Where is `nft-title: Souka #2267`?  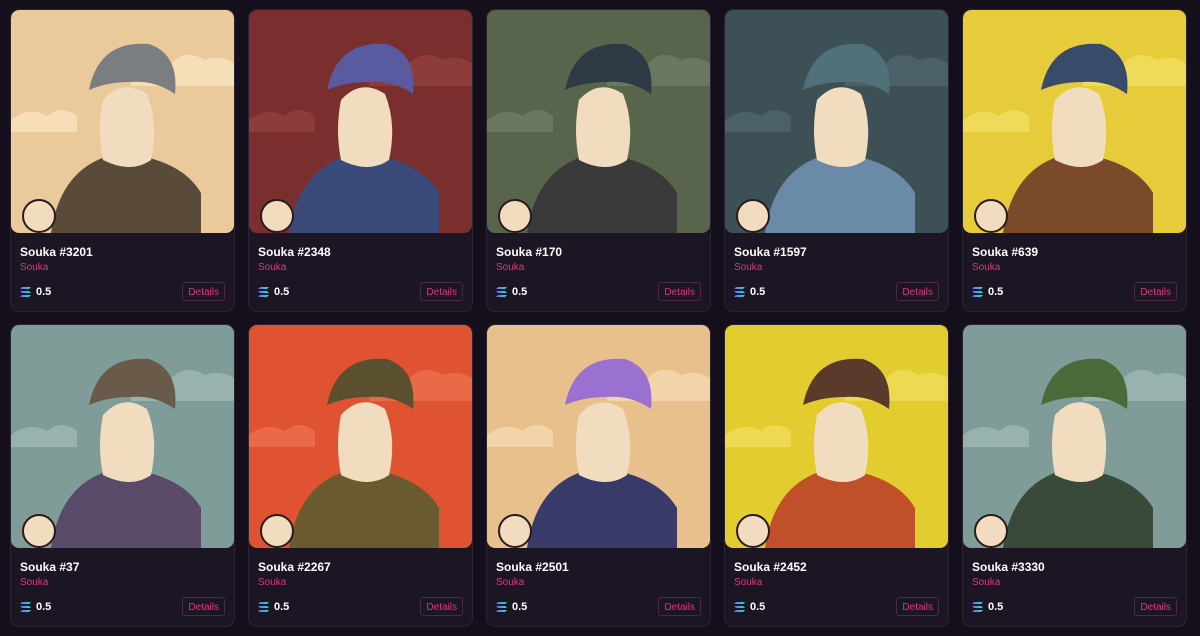 nft-title: Souka #2267 is located at coordinates (294, 567).